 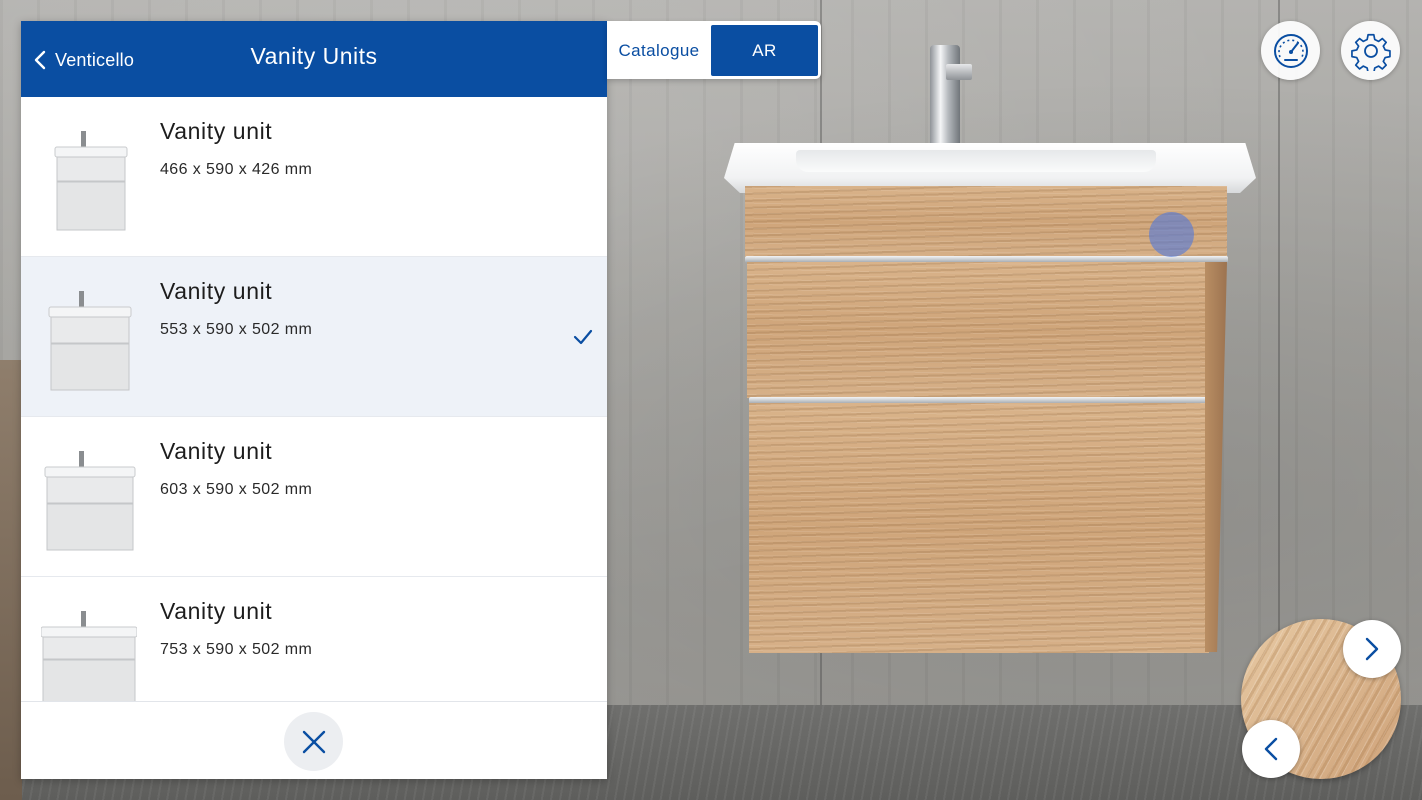 I want to click on product-item-selected: Vanity unit 553 x 590 x 502 mm, so click(x=314, y=337).